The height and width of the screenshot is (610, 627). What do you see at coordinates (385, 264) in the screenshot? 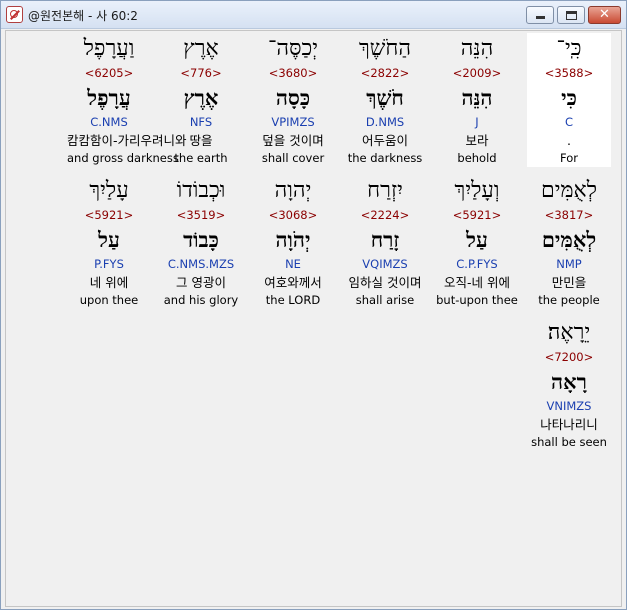
I see `word-morph: VQIMZS` at bounding box center [385, 264].